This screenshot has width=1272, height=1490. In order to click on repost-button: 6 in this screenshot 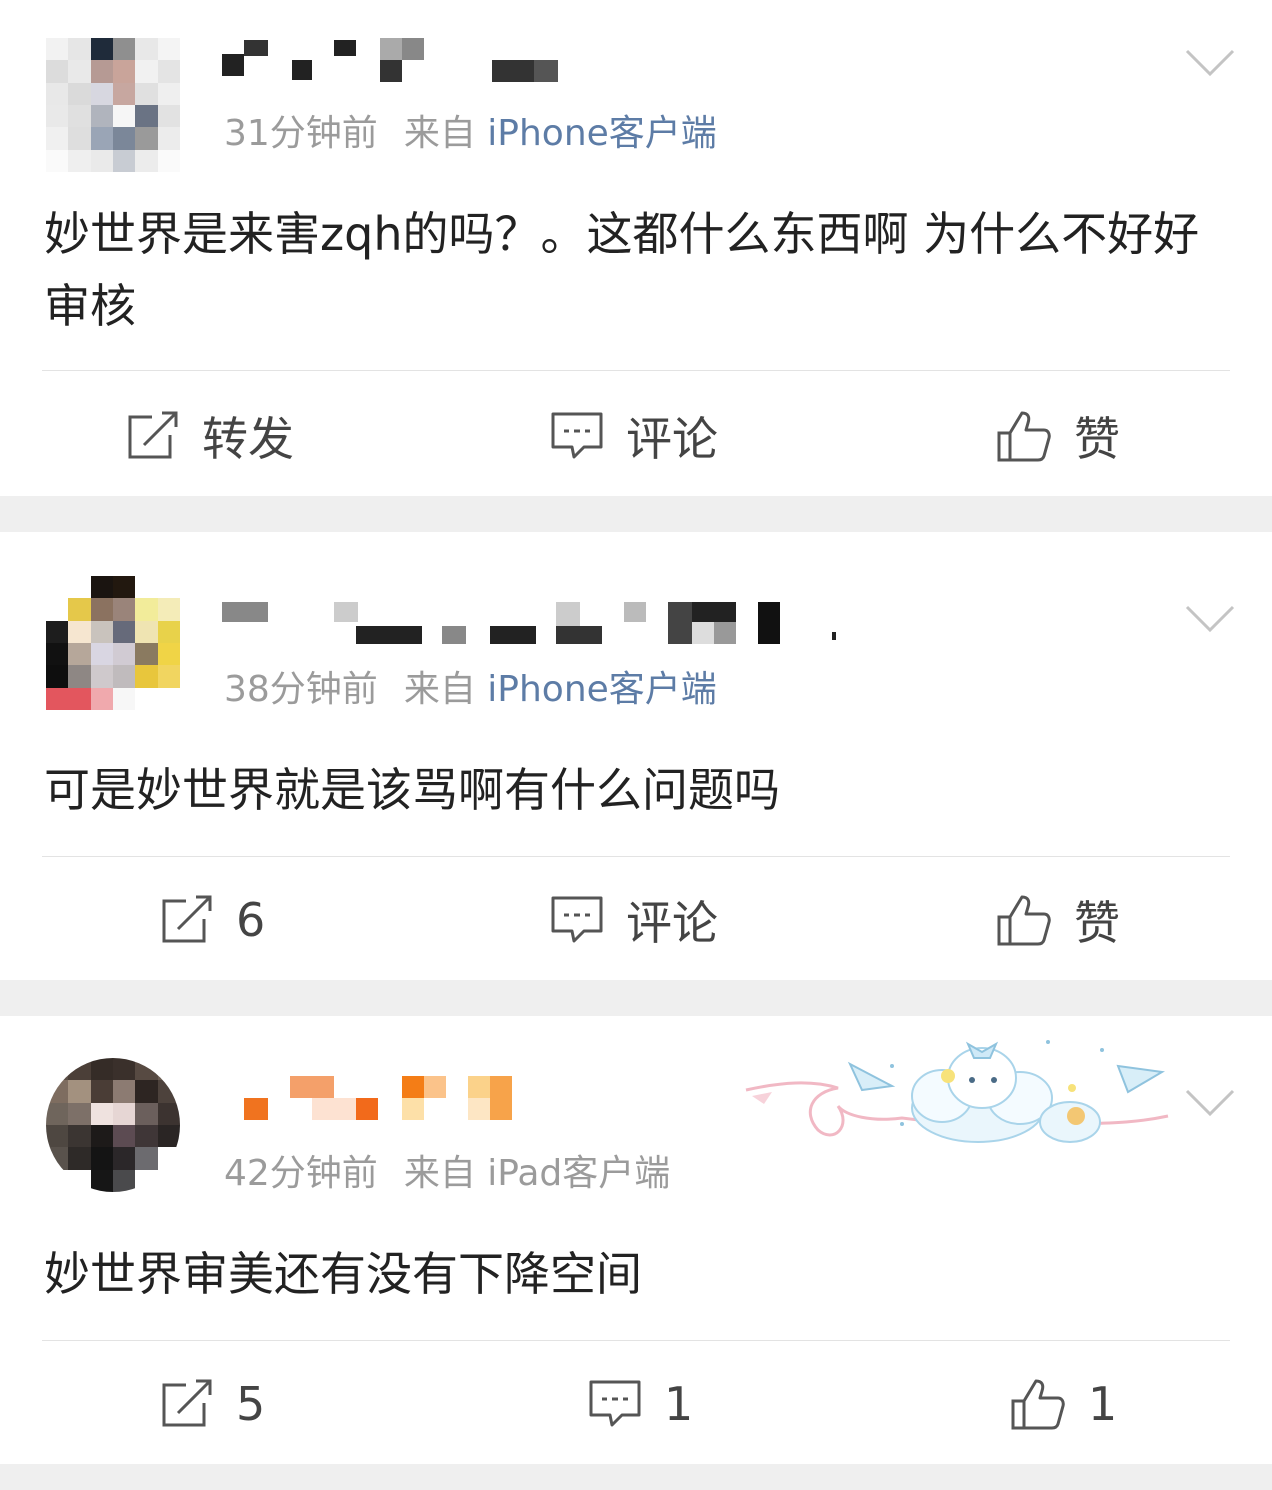, I will do `click(212, 920)`.